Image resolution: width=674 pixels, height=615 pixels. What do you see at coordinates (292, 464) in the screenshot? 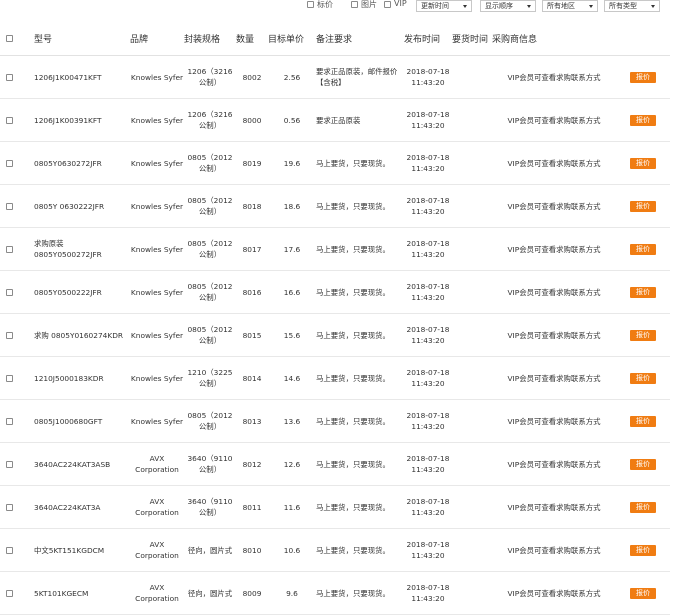
I see `target-price-cell: 12.6` at bounding box center [292, 464].